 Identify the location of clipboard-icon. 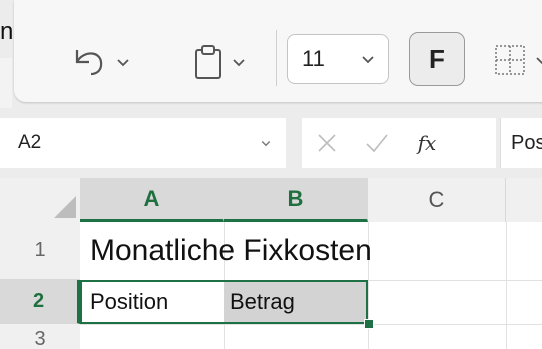
(208, 62).